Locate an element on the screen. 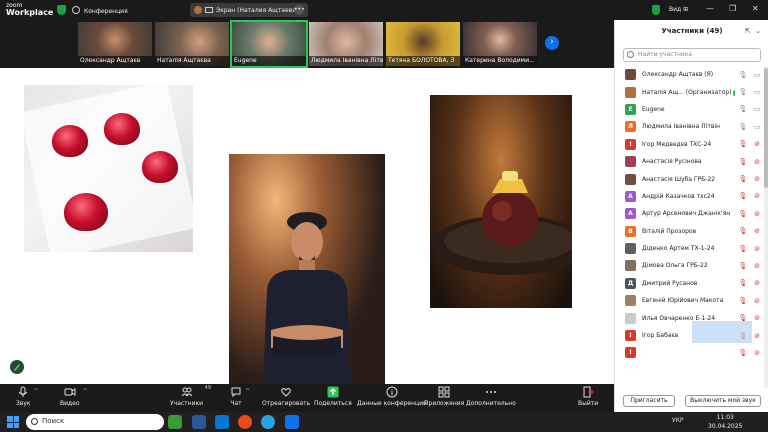 The image size is (768, 432). conference-info: Конференция is located at coordinates (100, 10).